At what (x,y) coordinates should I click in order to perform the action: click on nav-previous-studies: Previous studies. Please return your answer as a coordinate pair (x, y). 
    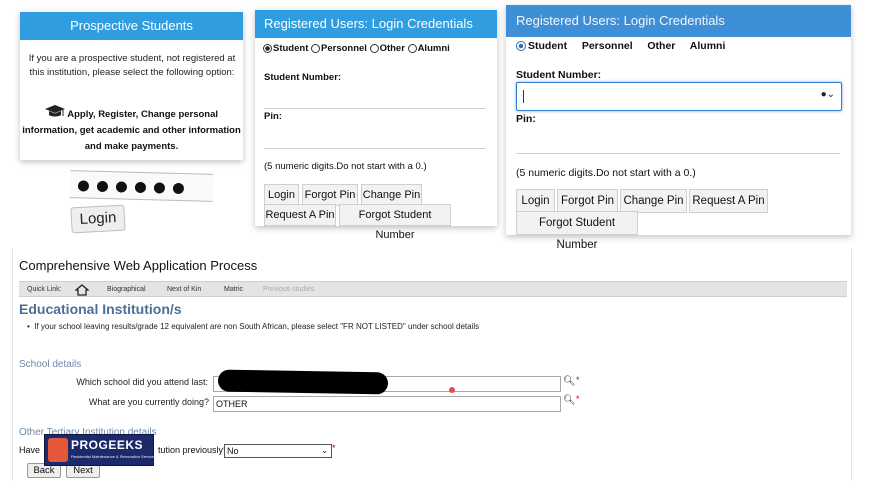
    Looking at the image, I should click on (288, 289).